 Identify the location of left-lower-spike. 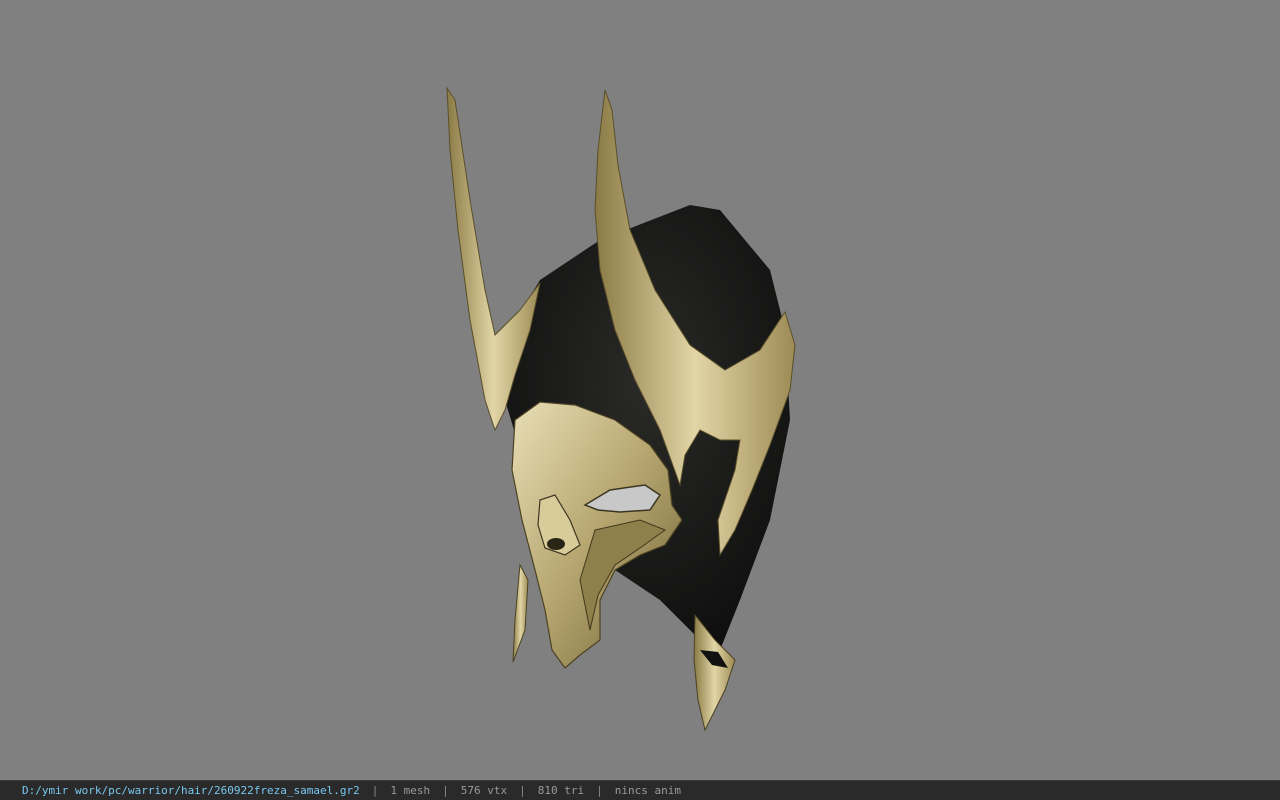
(520, 613).